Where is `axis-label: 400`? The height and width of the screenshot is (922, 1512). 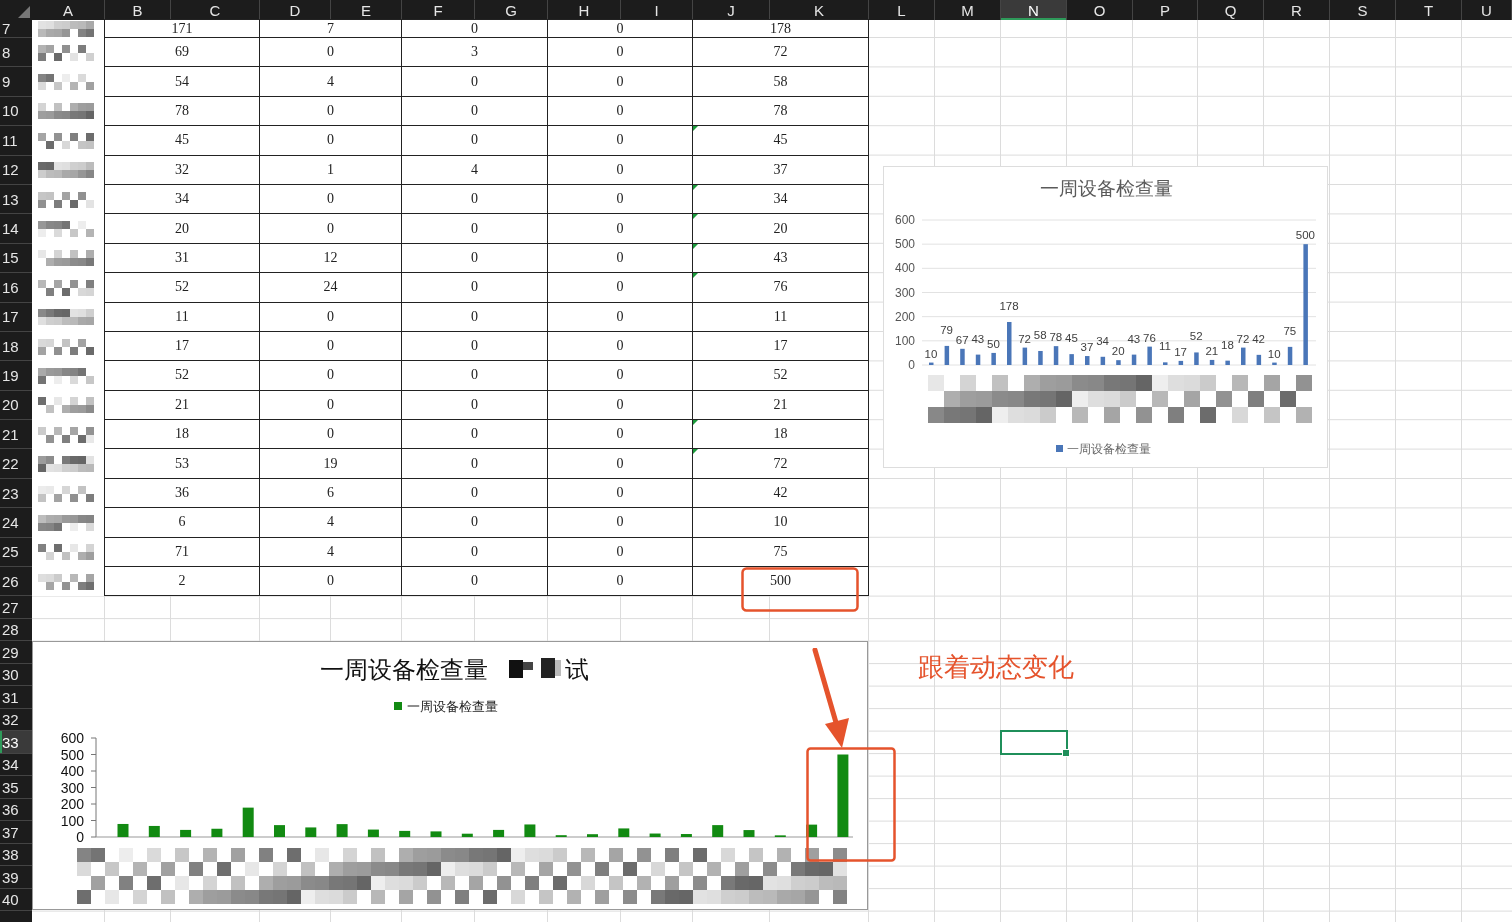
axis-label: 400 is located at coordinates (904, 268).